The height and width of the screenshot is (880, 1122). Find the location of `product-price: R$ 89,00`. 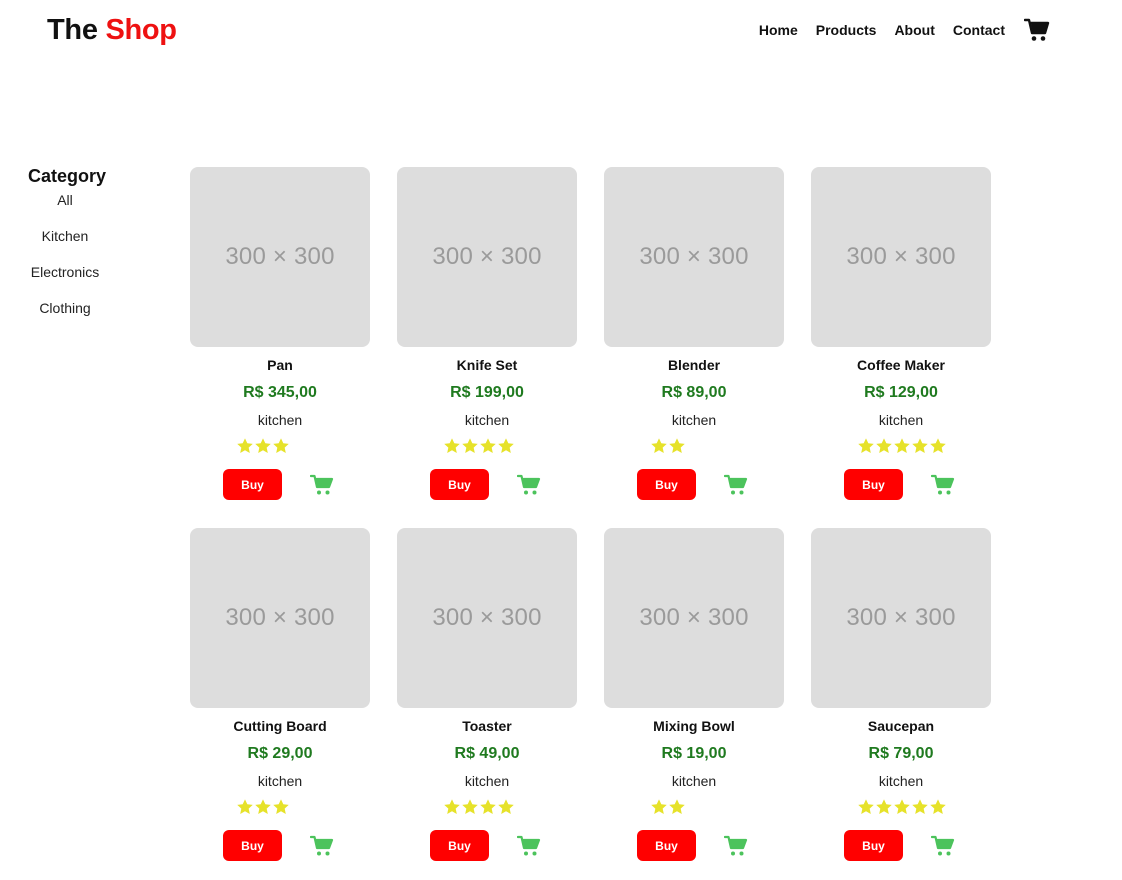

product-price: R$ 89,00 is located at coordinates (694, 392).